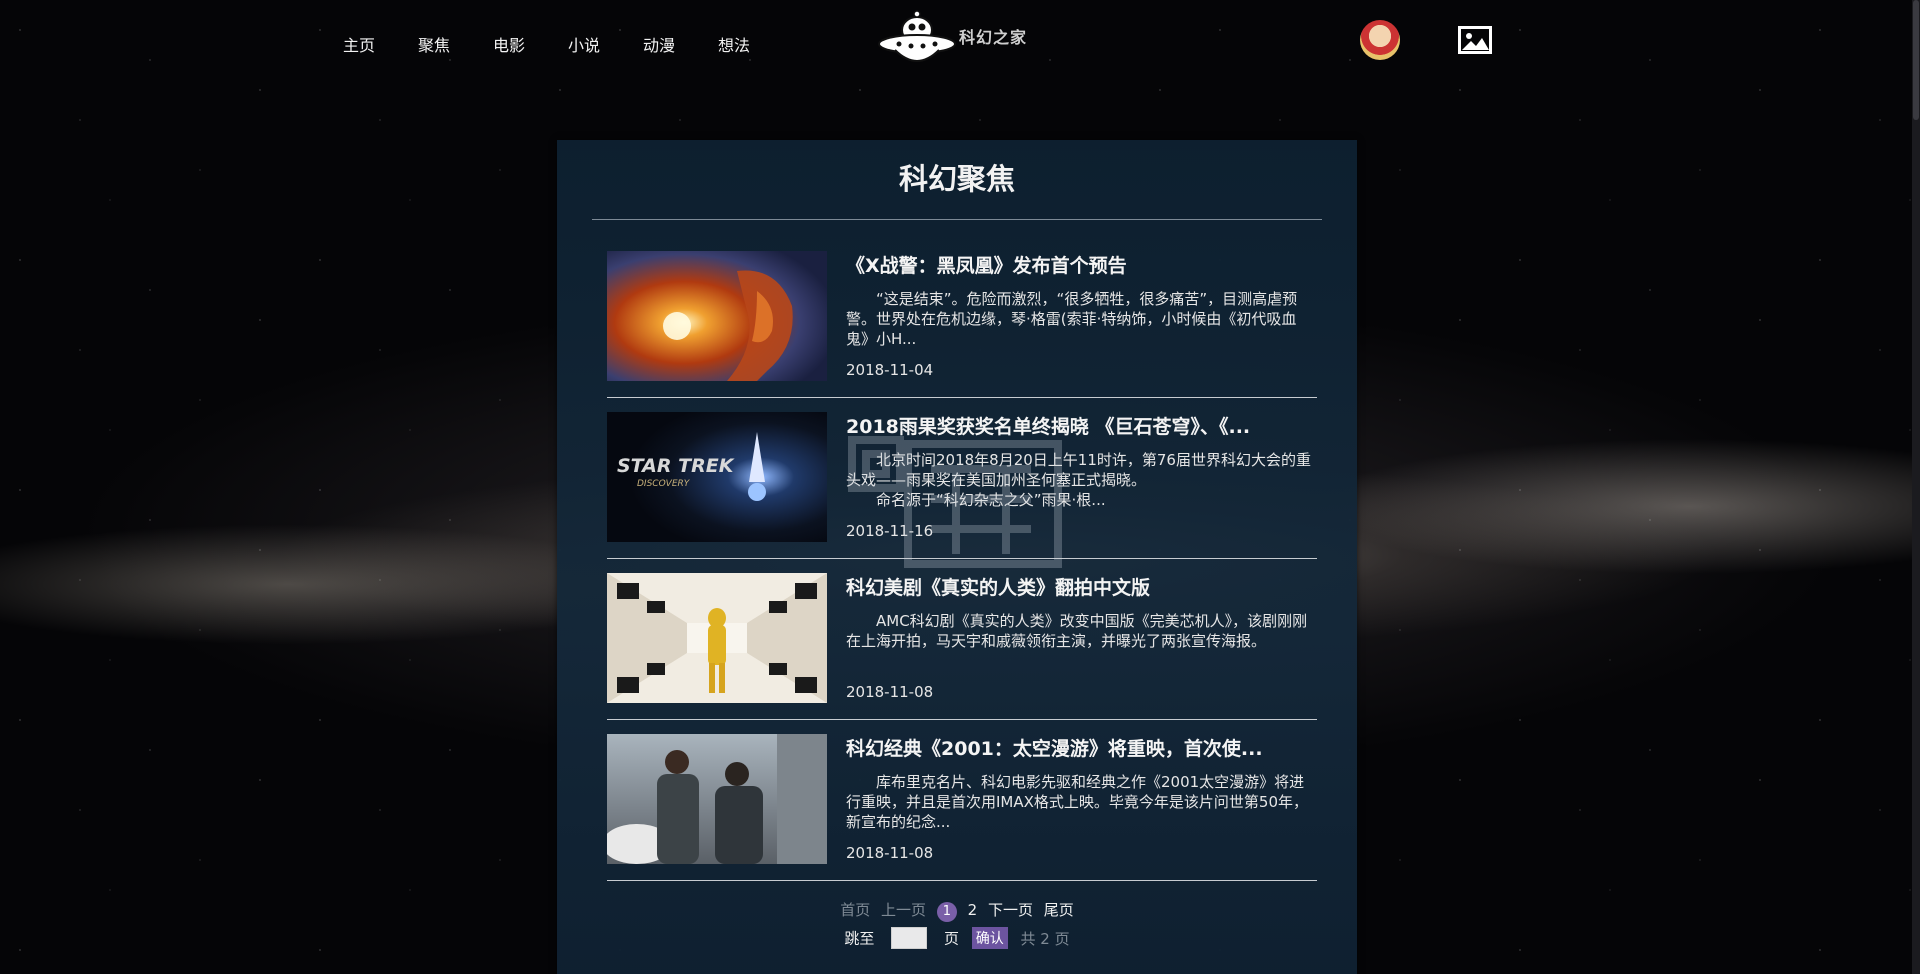 The height and width of the screenshot is (974, 1920). Describe the element at coordinates (605, 44) in the screenshot. I see `nav-item-novel: 小说` at that location.